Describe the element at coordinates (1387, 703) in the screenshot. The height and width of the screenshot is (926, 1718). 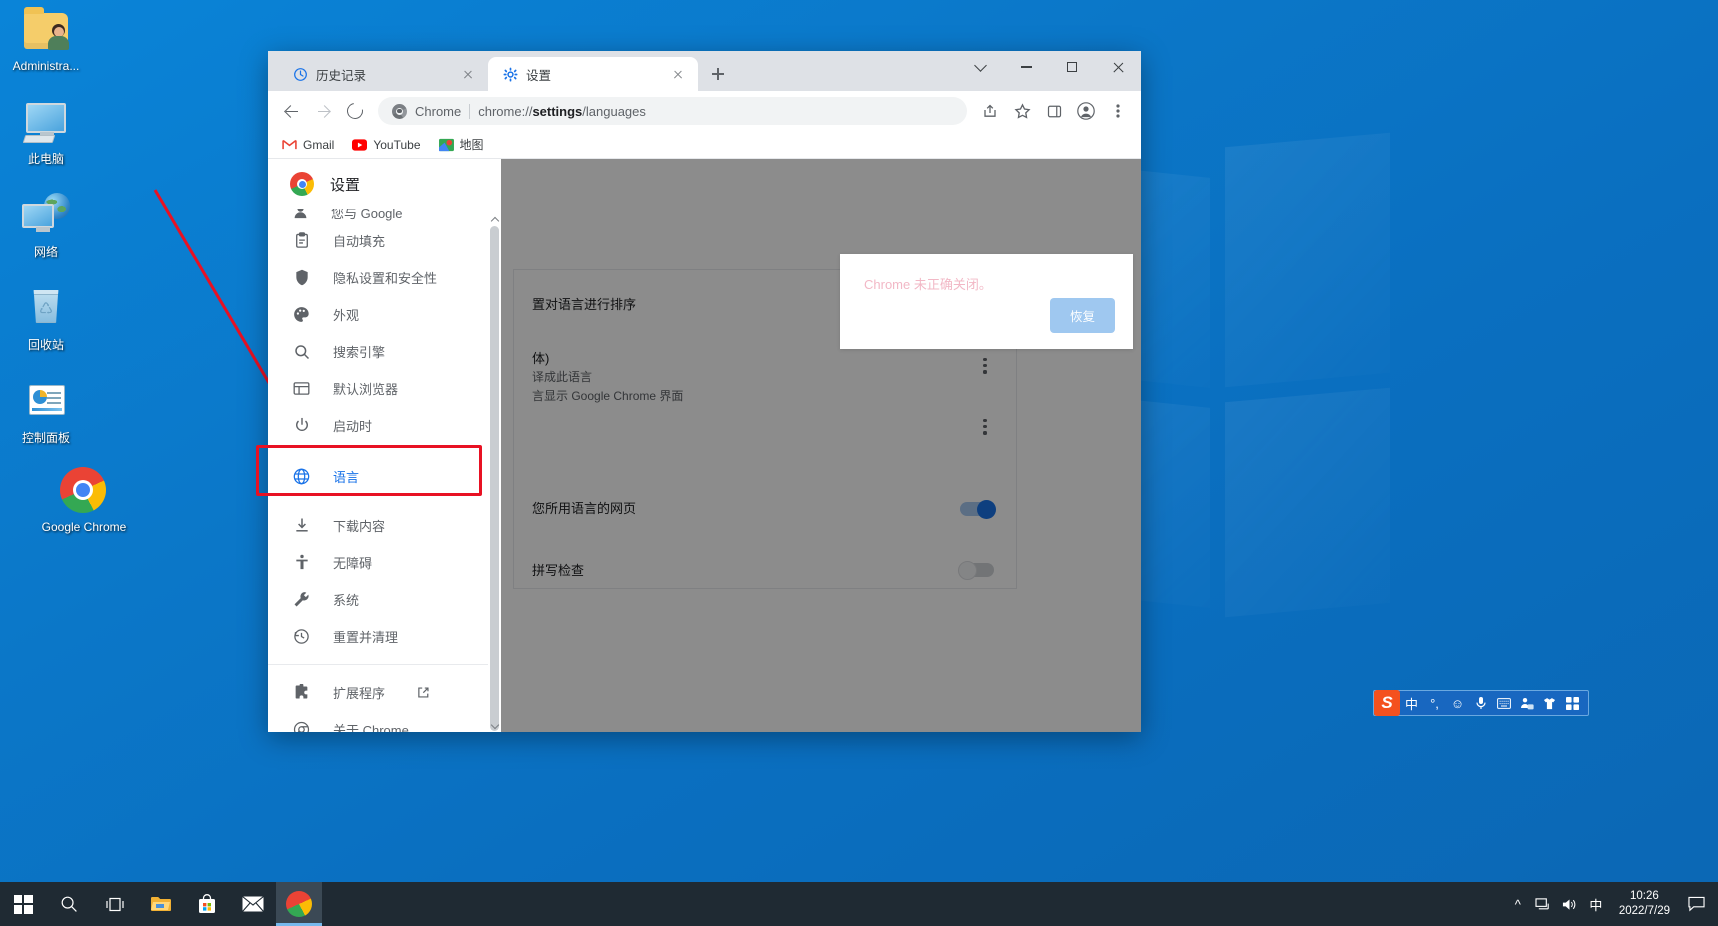
I see `sogou-logo-icon: S` at that location.